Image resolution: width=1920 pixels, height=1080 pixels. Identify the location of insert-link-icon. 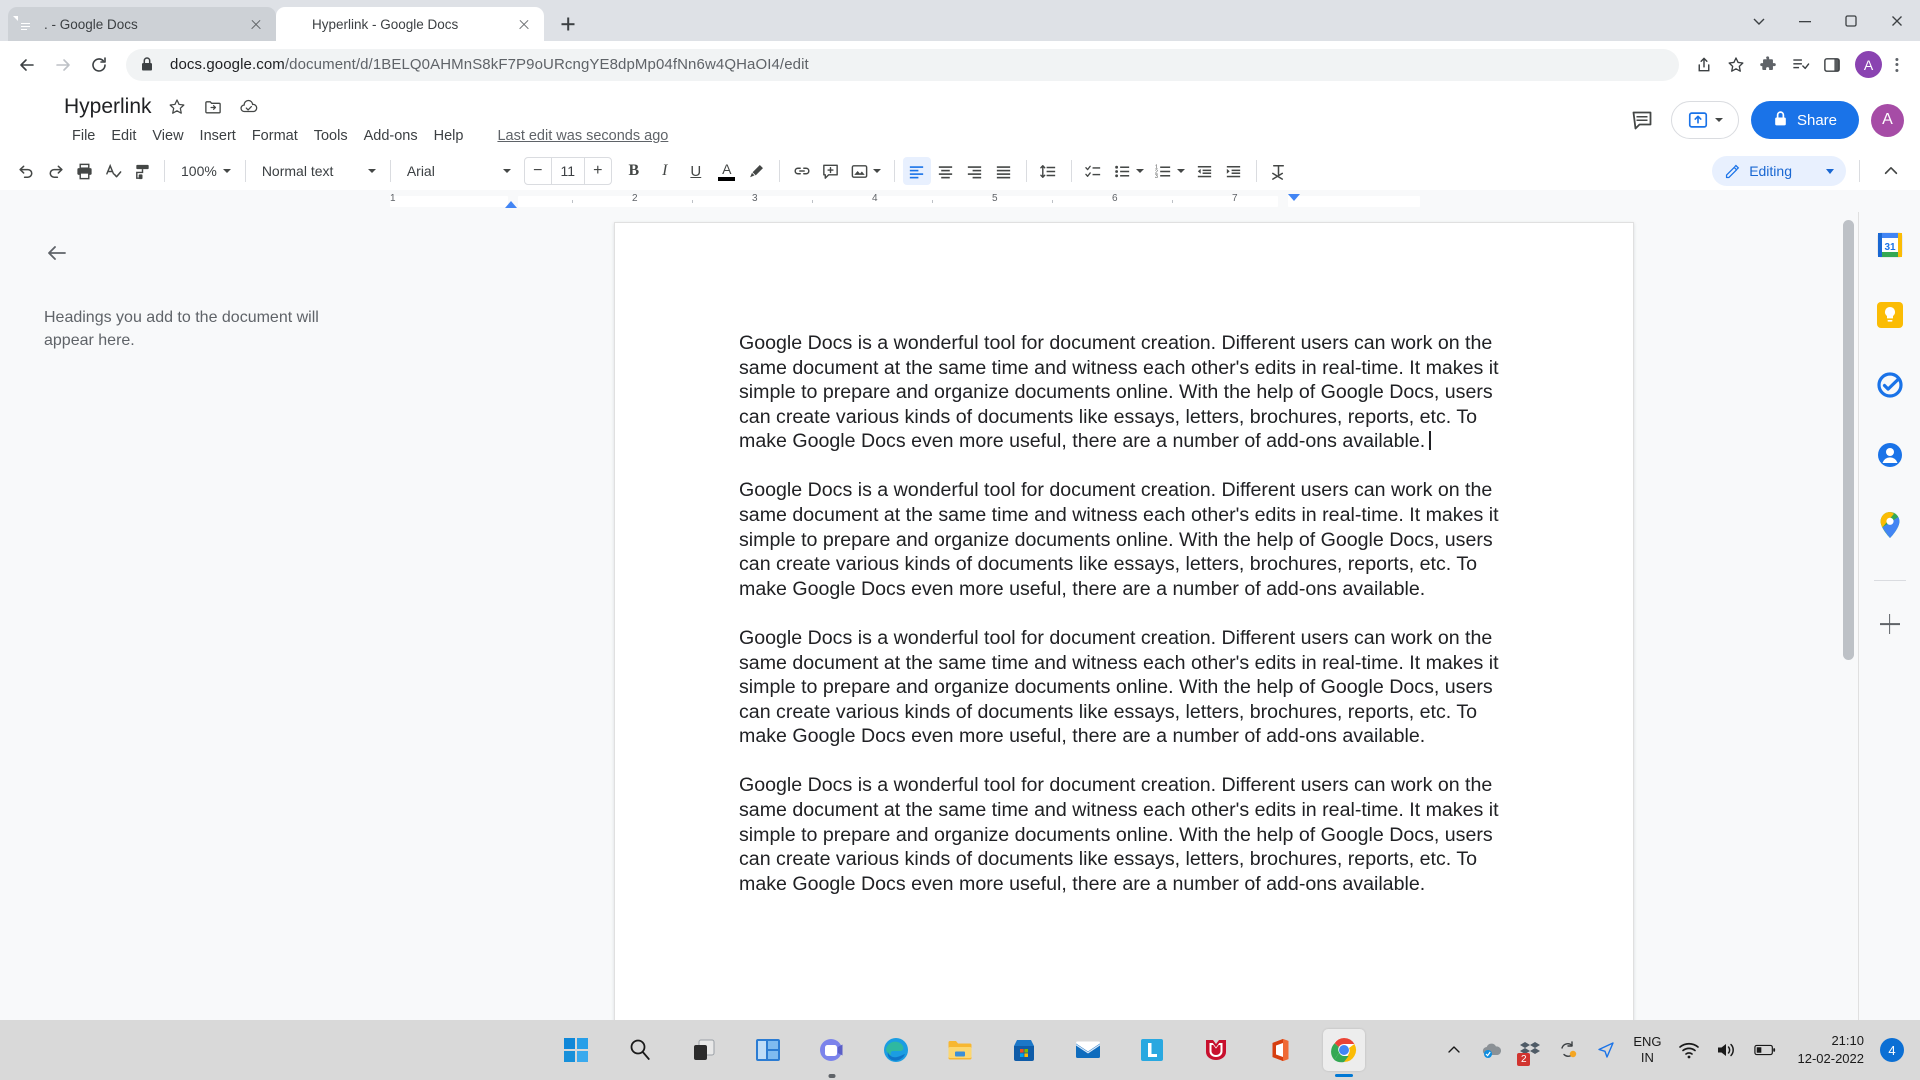
(802, 171).